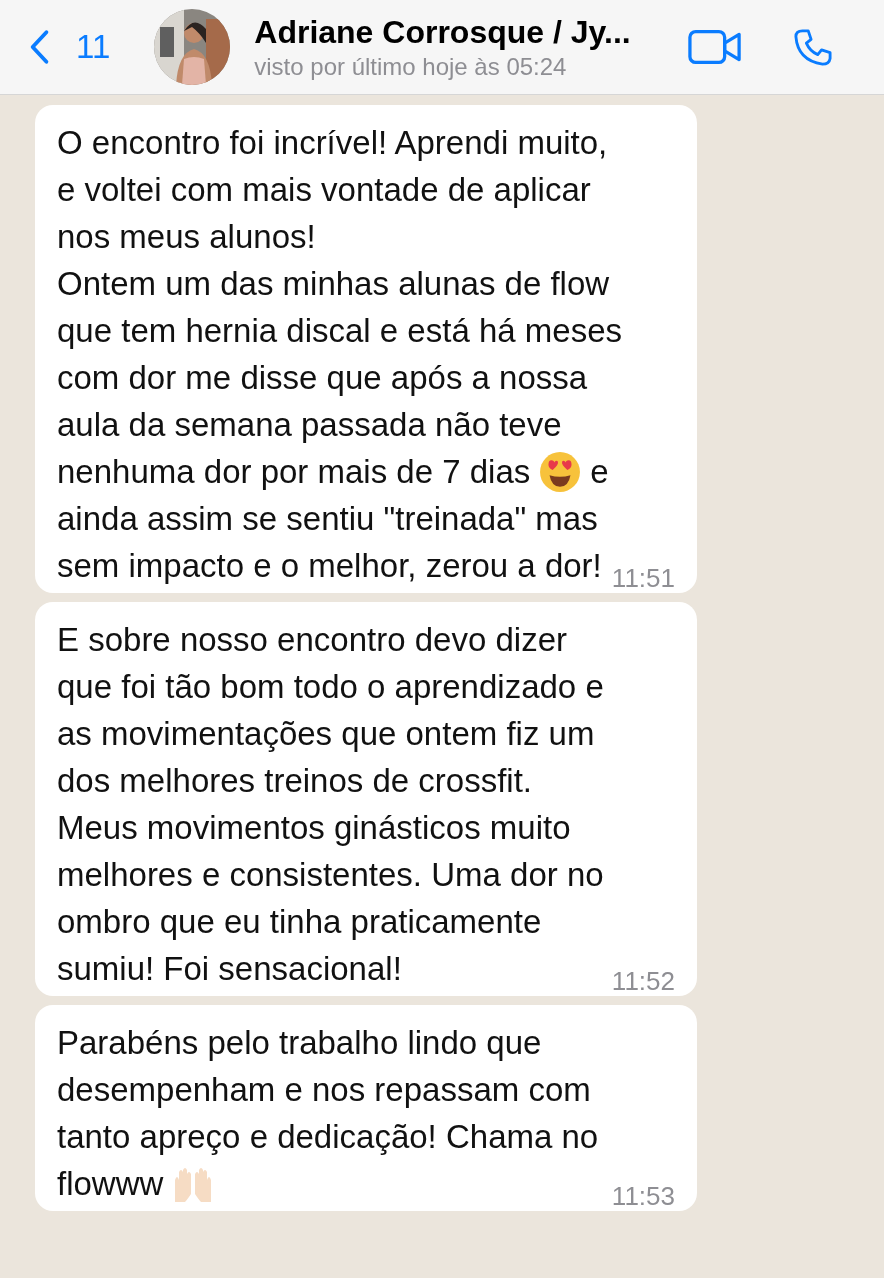 This screenshot has height=1278, width=884. Describe the element at coordinates (333, 284) in the screenshot. I see `message-text: Ontem um das minhas alunas de flow` at that location.